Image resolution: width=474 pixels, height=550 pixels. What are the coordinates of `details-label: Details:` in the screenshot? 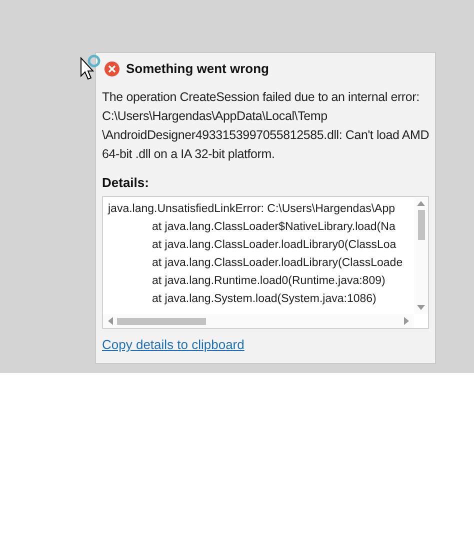 It's located at (126, 183).